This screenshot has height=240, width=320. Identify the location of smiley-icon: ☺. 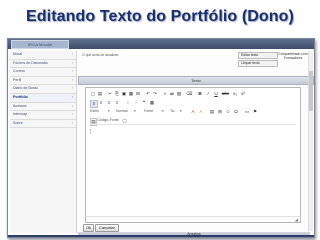
(228, 112).